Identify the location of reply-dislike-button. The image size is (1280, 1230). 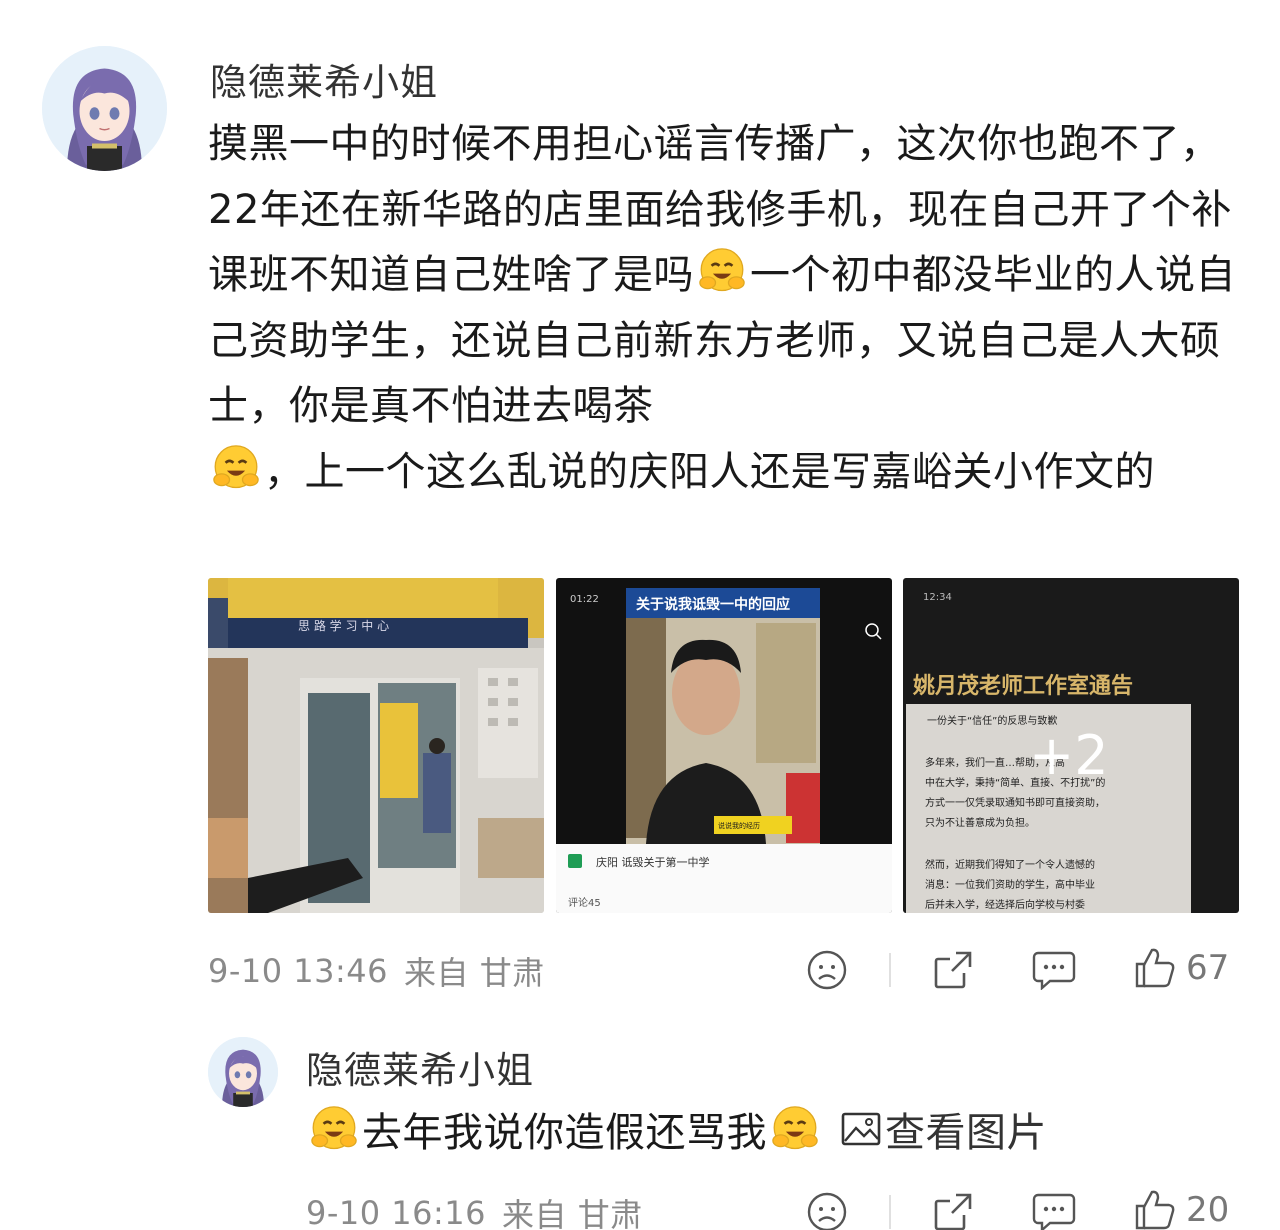
(827, 1210).